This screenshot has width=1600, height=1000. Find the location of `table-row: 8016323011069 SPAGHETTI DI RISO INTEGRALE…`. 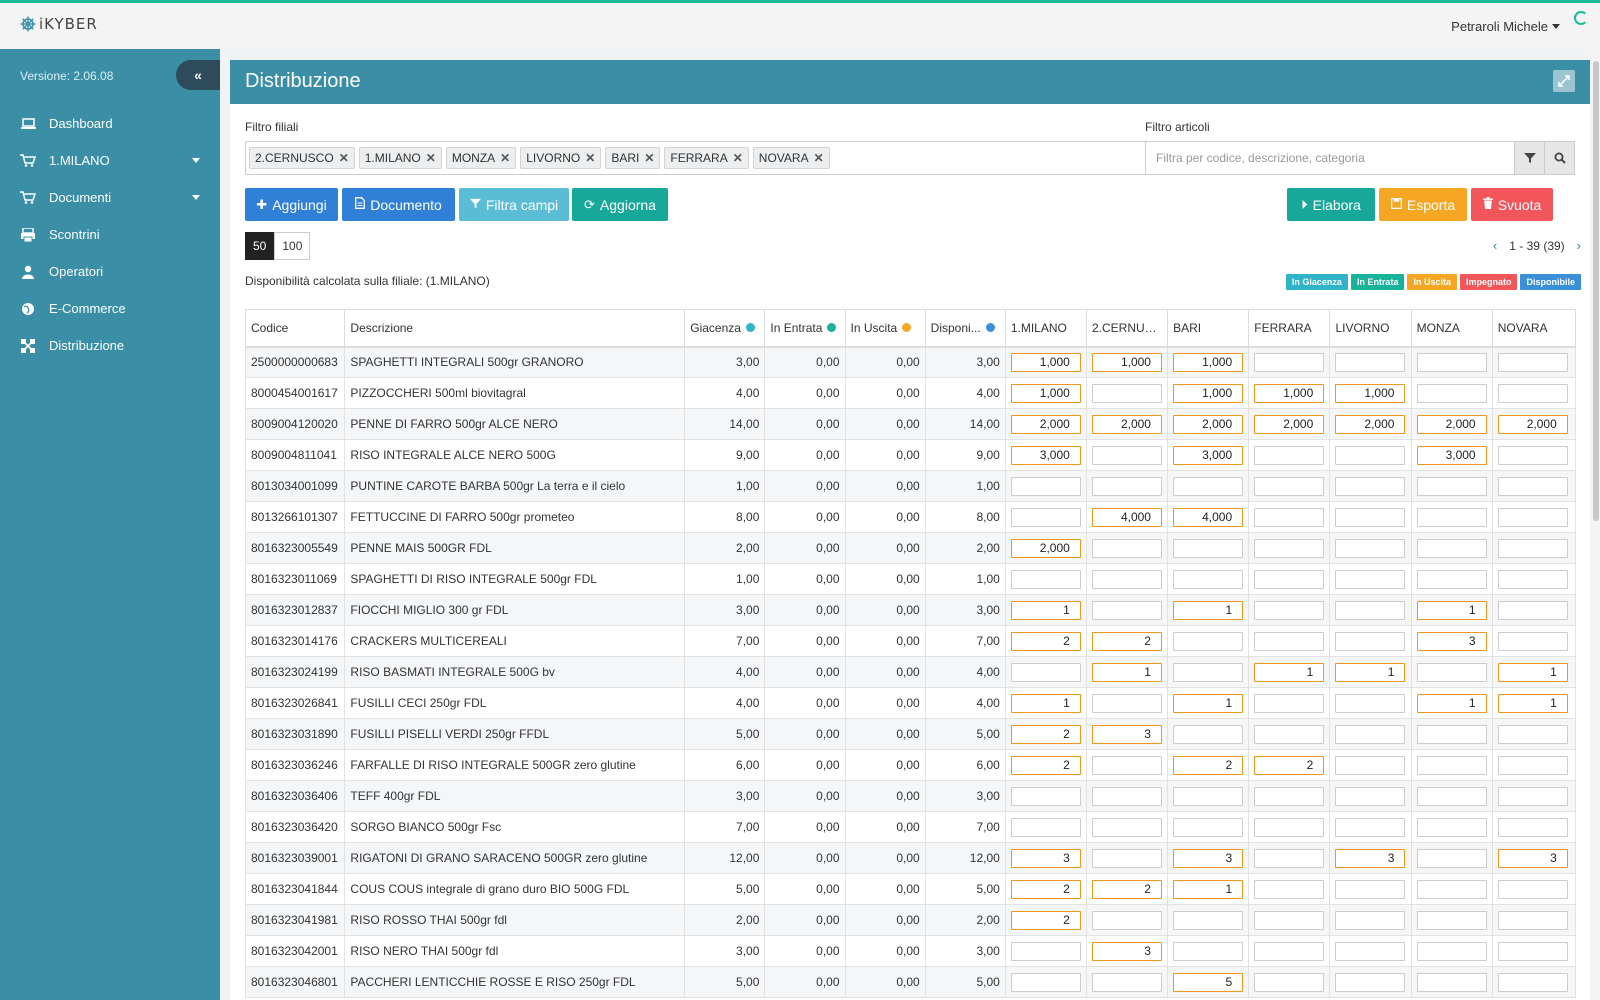

table-row: 8016323011069 SPAGHETTI DI RISO INTEGRALE… is located at coordinates (910, 579).